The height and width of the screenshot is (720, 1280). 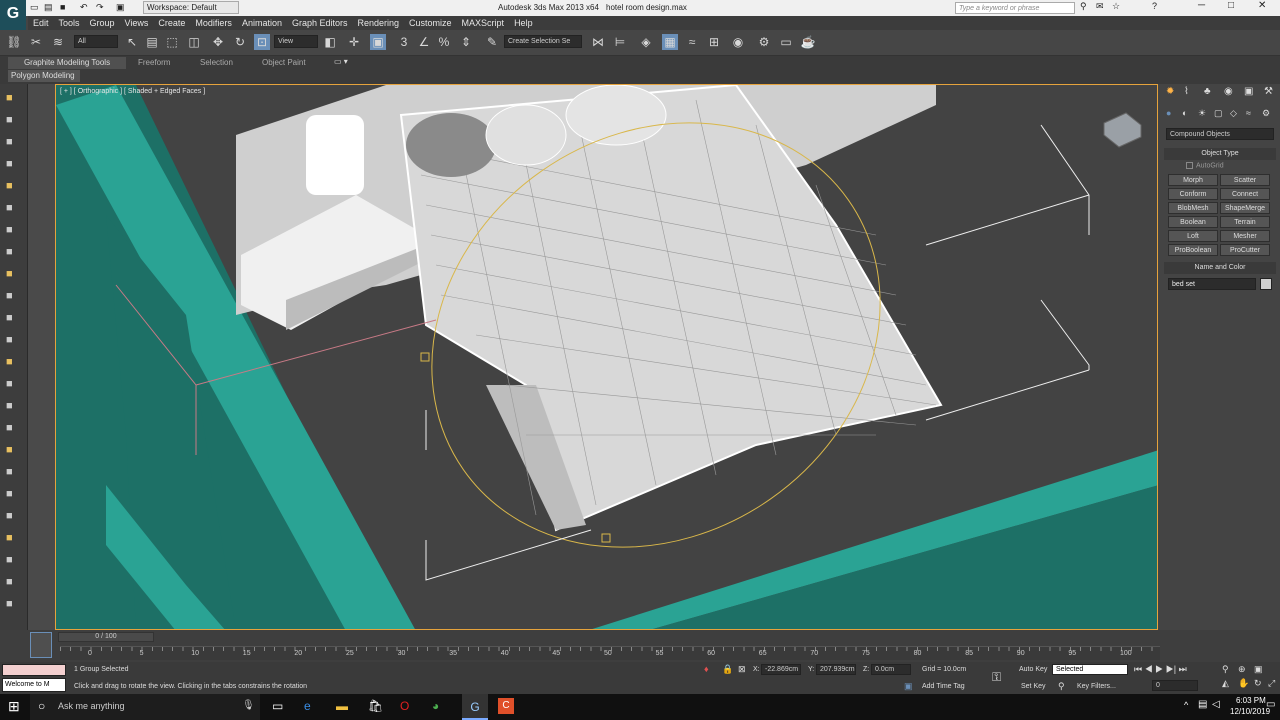 What do you see at coordinates (646, 42) in the screenshot?
I see `layer-manager-icon: ◈` at bounding box center [646, 42].